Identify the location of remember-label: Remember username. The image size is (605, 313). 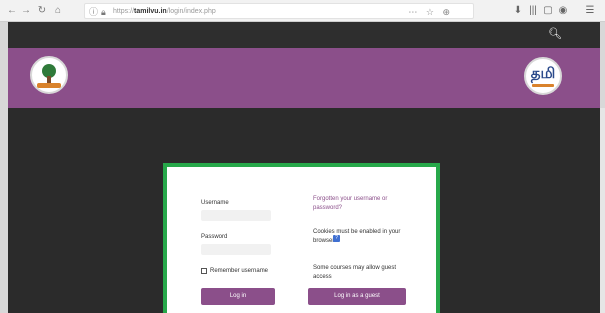
(239, 271).